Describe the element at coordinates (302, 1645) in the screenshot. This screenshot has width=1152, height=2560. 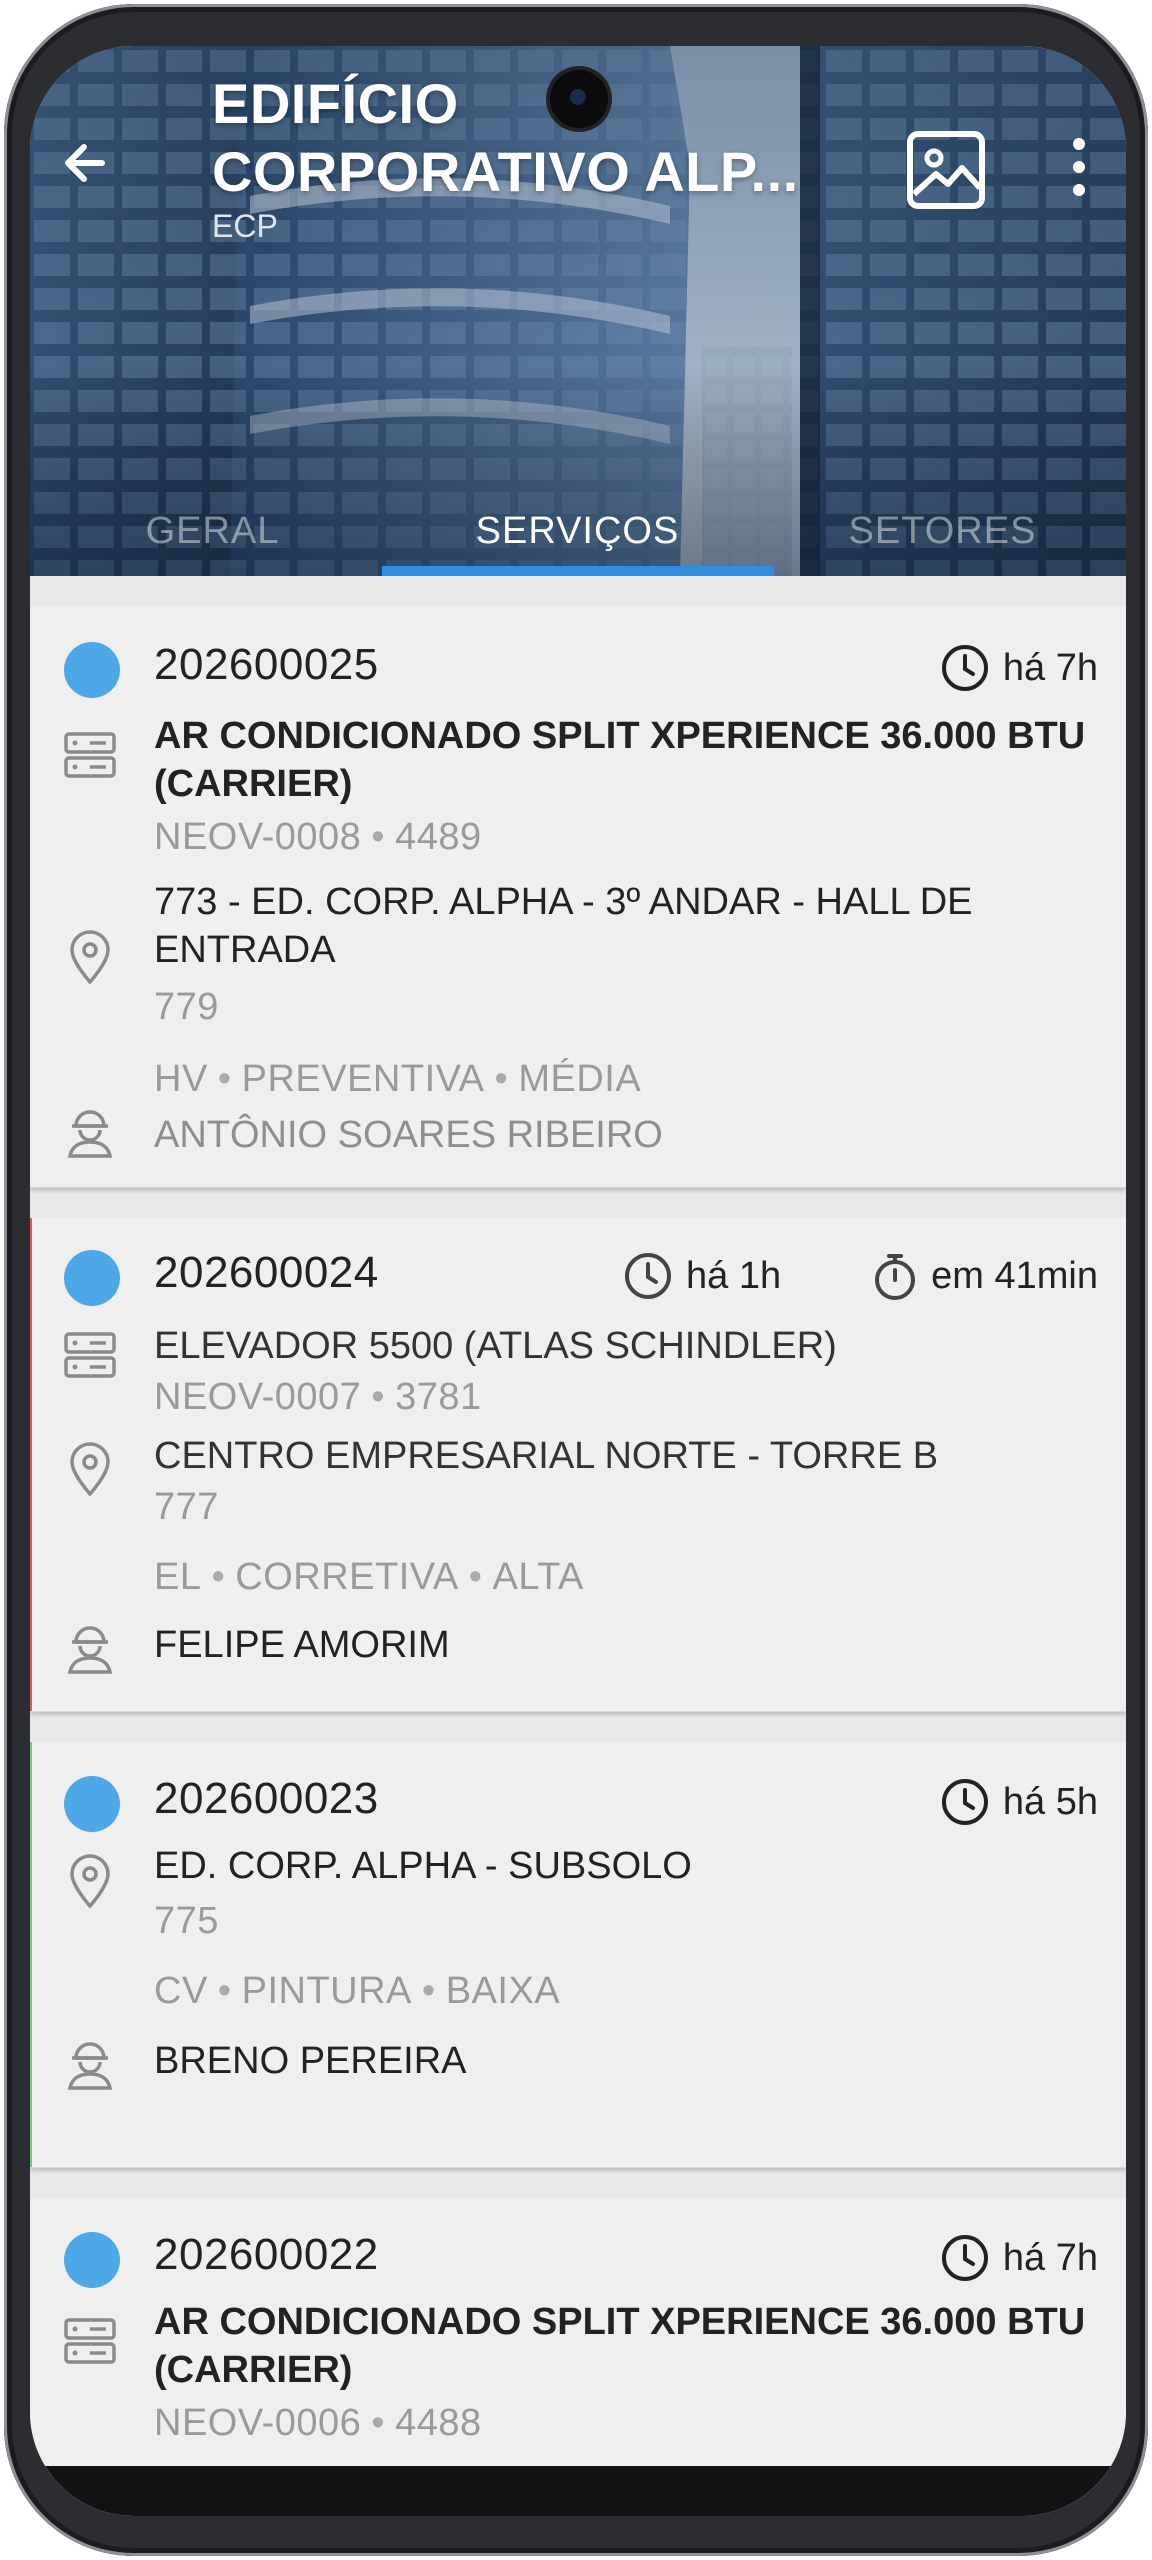
I see `technician-name: FELIPE AMORIM` at that location.